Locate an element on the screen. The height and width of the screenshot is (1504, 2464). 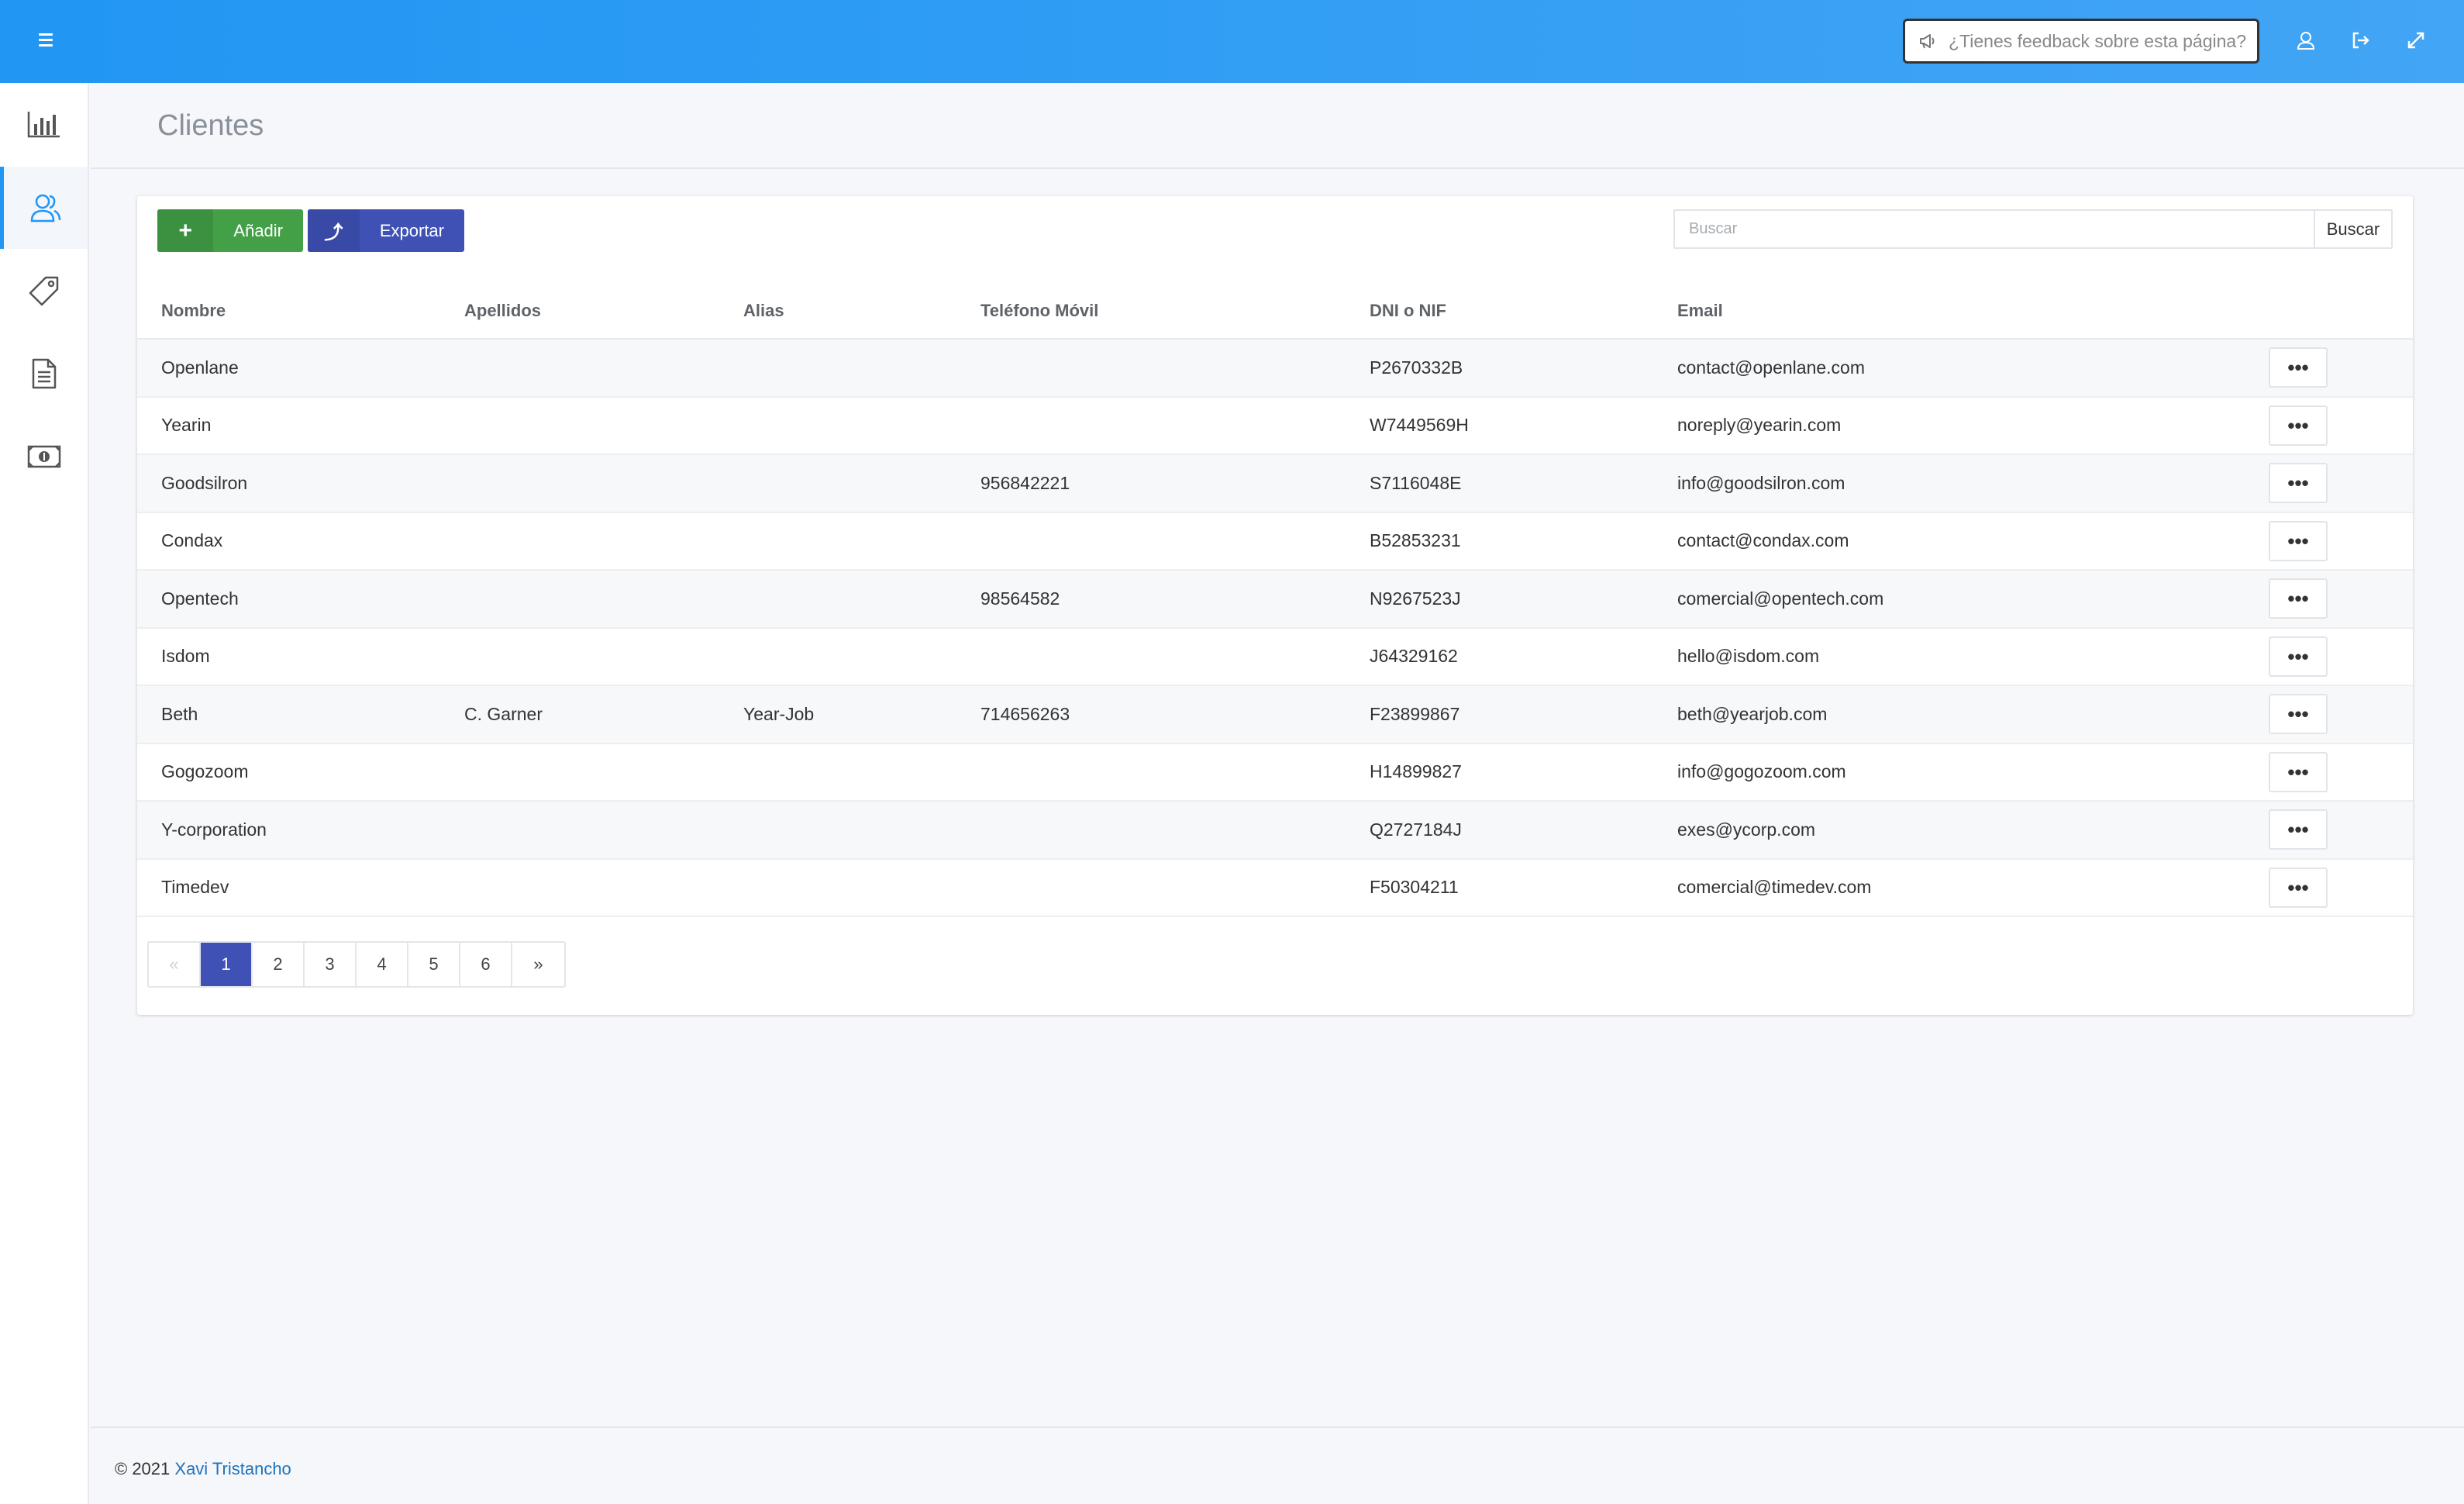
sidebar is located at coordinates (44, 794).